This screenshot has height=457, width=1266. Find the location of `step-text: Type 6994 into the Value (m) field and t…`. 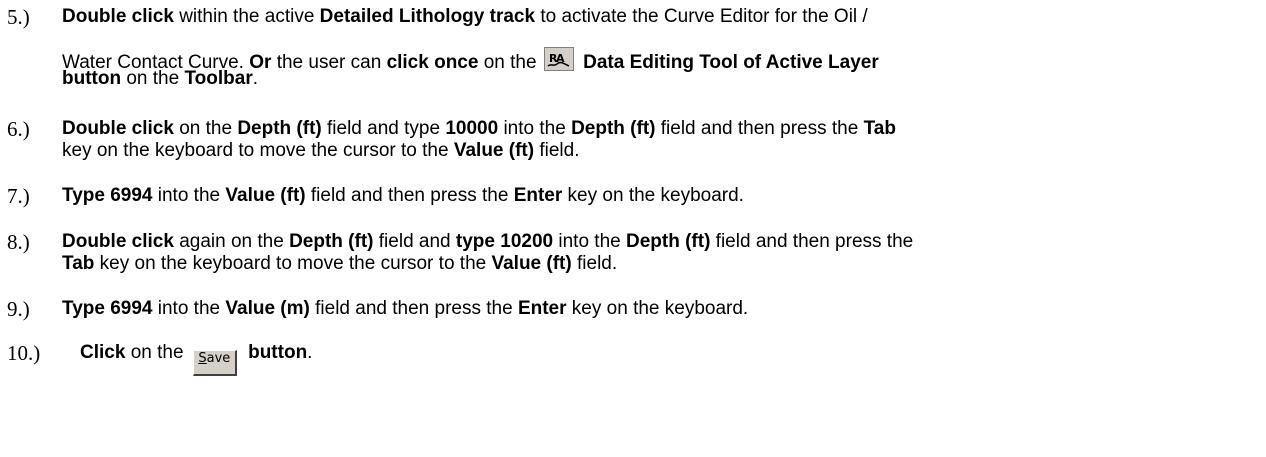

step-text: Type 6994 into the Value (m) field and t… is located at coordinates (405, 308).